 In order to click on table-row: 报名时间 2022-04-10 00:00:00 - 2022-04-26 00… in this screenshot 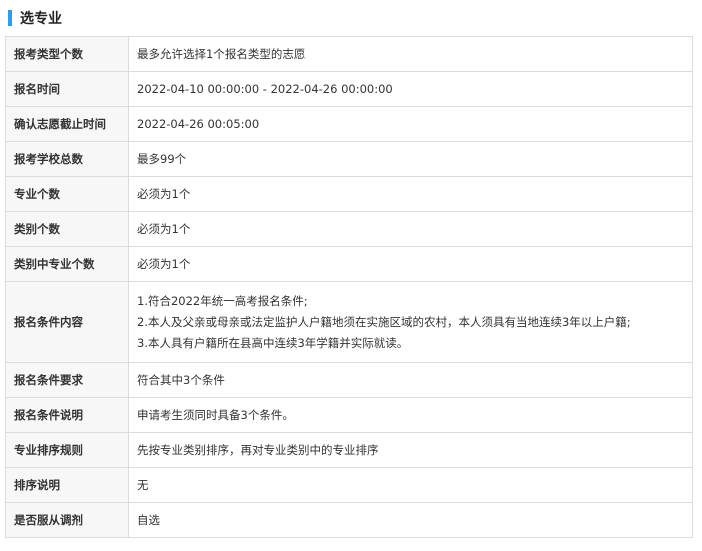, I will do `click(349, 89)`.